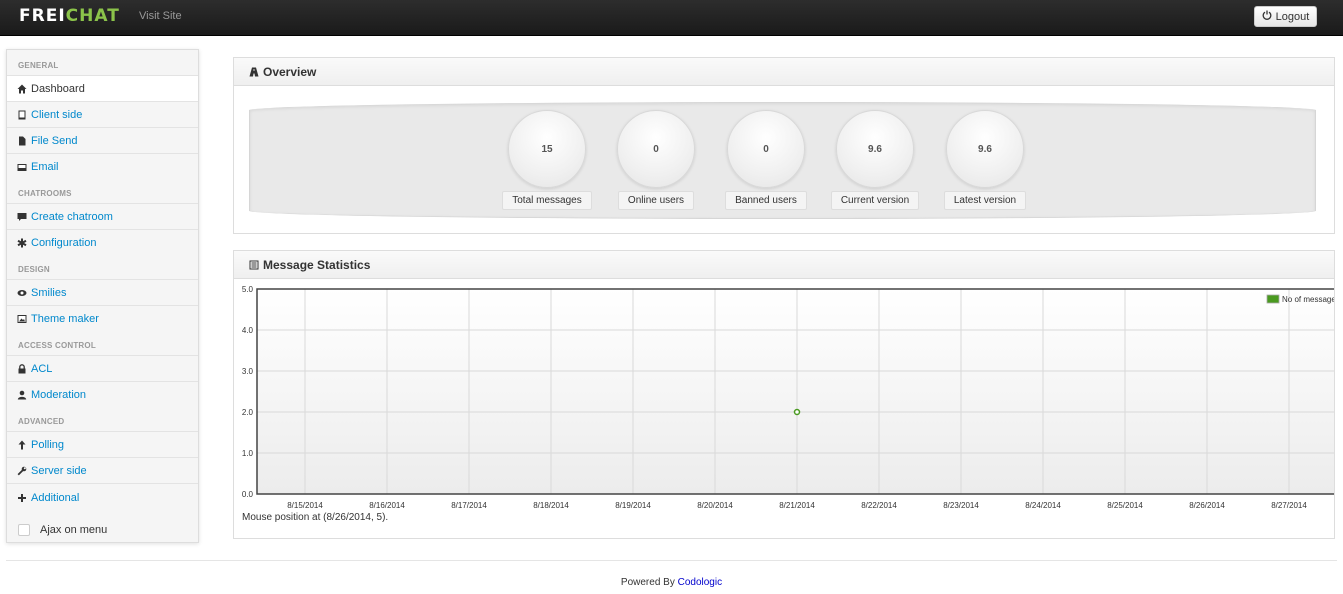 This screenshot has height=594, width=1343. Describe the element at coordinates (715, 505) in the screenshot. I see `x-tick-label: 8/20/2014` at that location.